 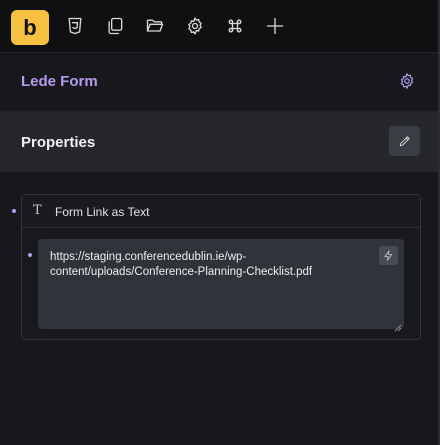 I want to click on command-icon, so click(x=235, y=26).